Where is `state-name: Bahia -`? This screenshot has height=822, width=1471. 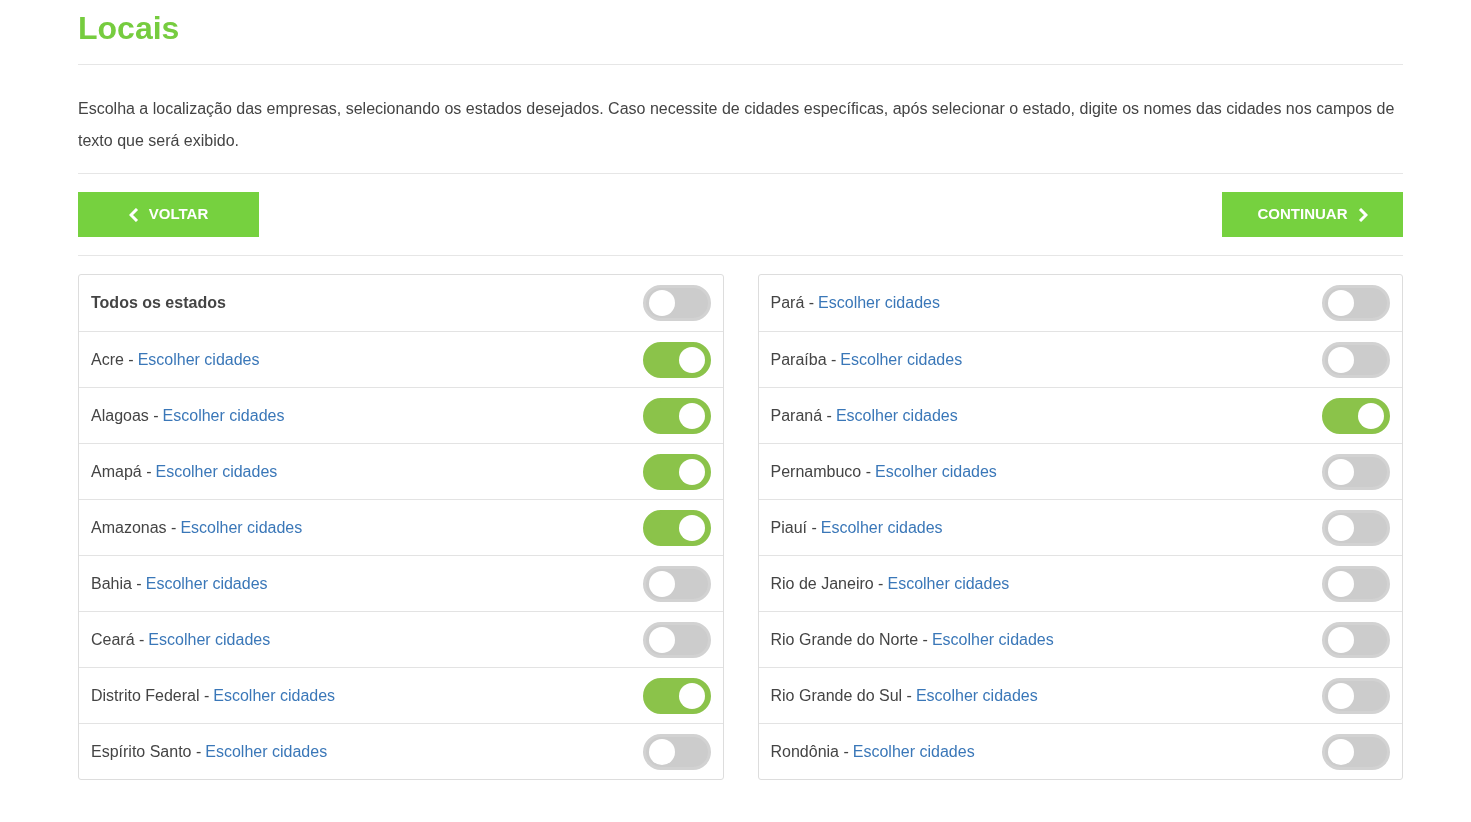 state-name: Bahia - is located at coordinates (116, 583).